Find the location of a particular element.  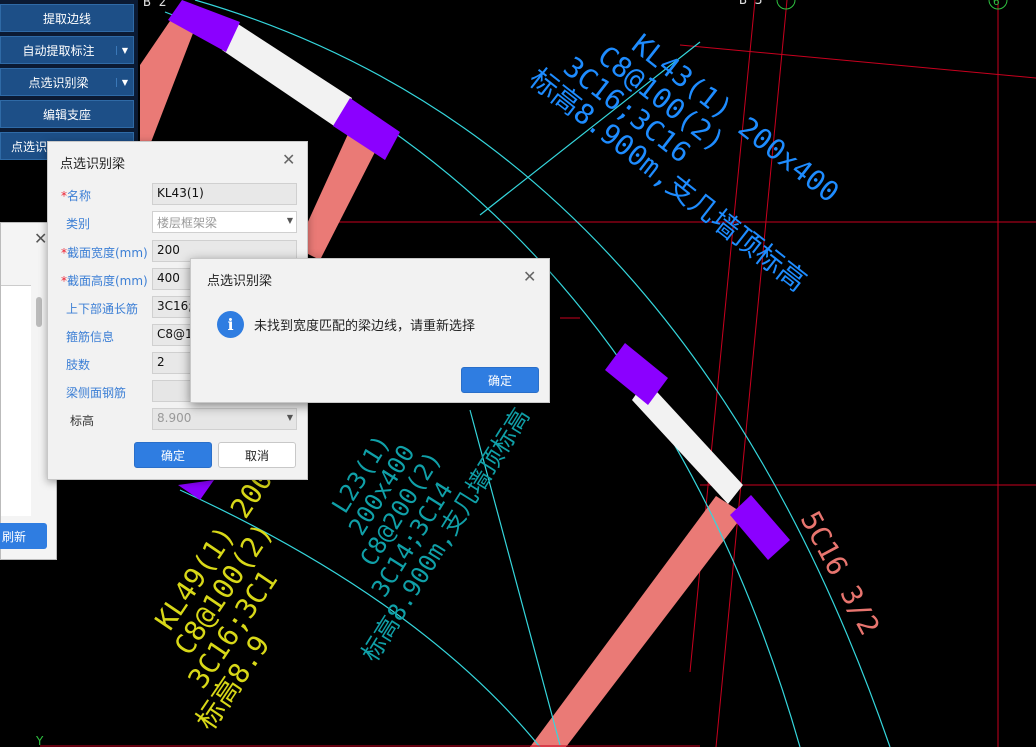

extract-edge-label: 提取边线 is located at coordinates (66, 18).